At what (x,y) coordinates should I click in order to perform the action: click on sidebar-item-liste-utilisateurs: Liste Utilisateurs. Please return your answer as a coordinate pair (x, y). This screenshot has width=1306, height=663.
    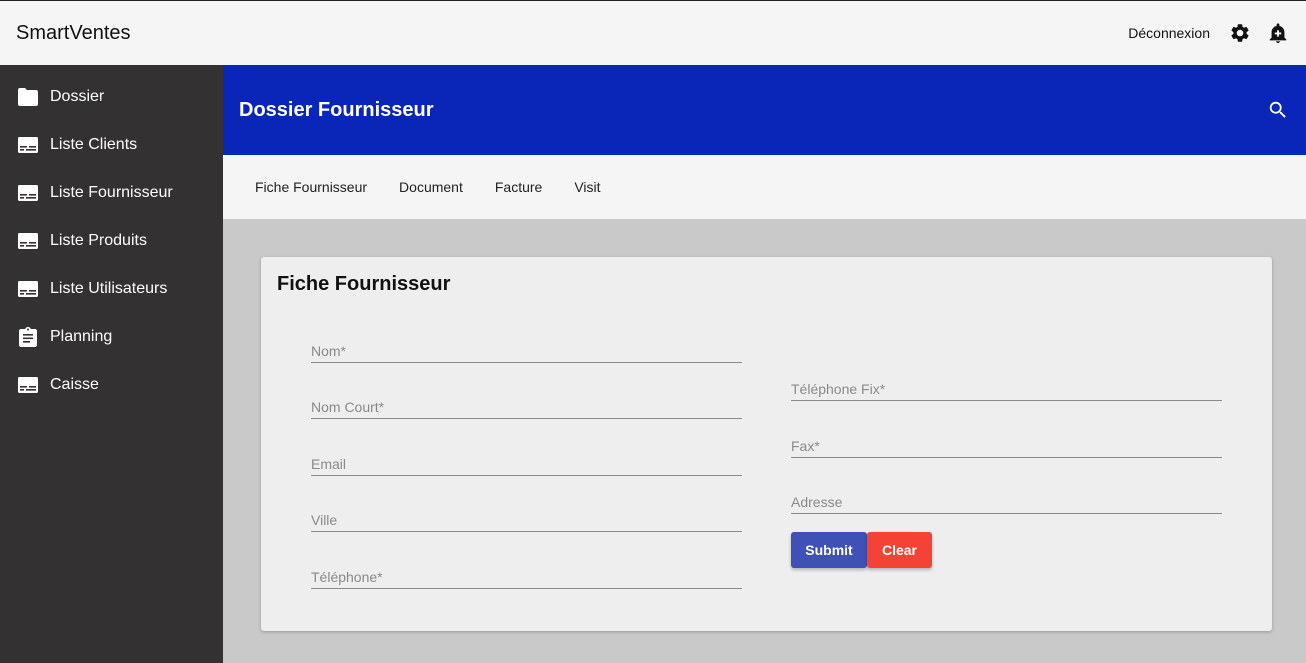
    Looking at the image, I should click on (111, 289).